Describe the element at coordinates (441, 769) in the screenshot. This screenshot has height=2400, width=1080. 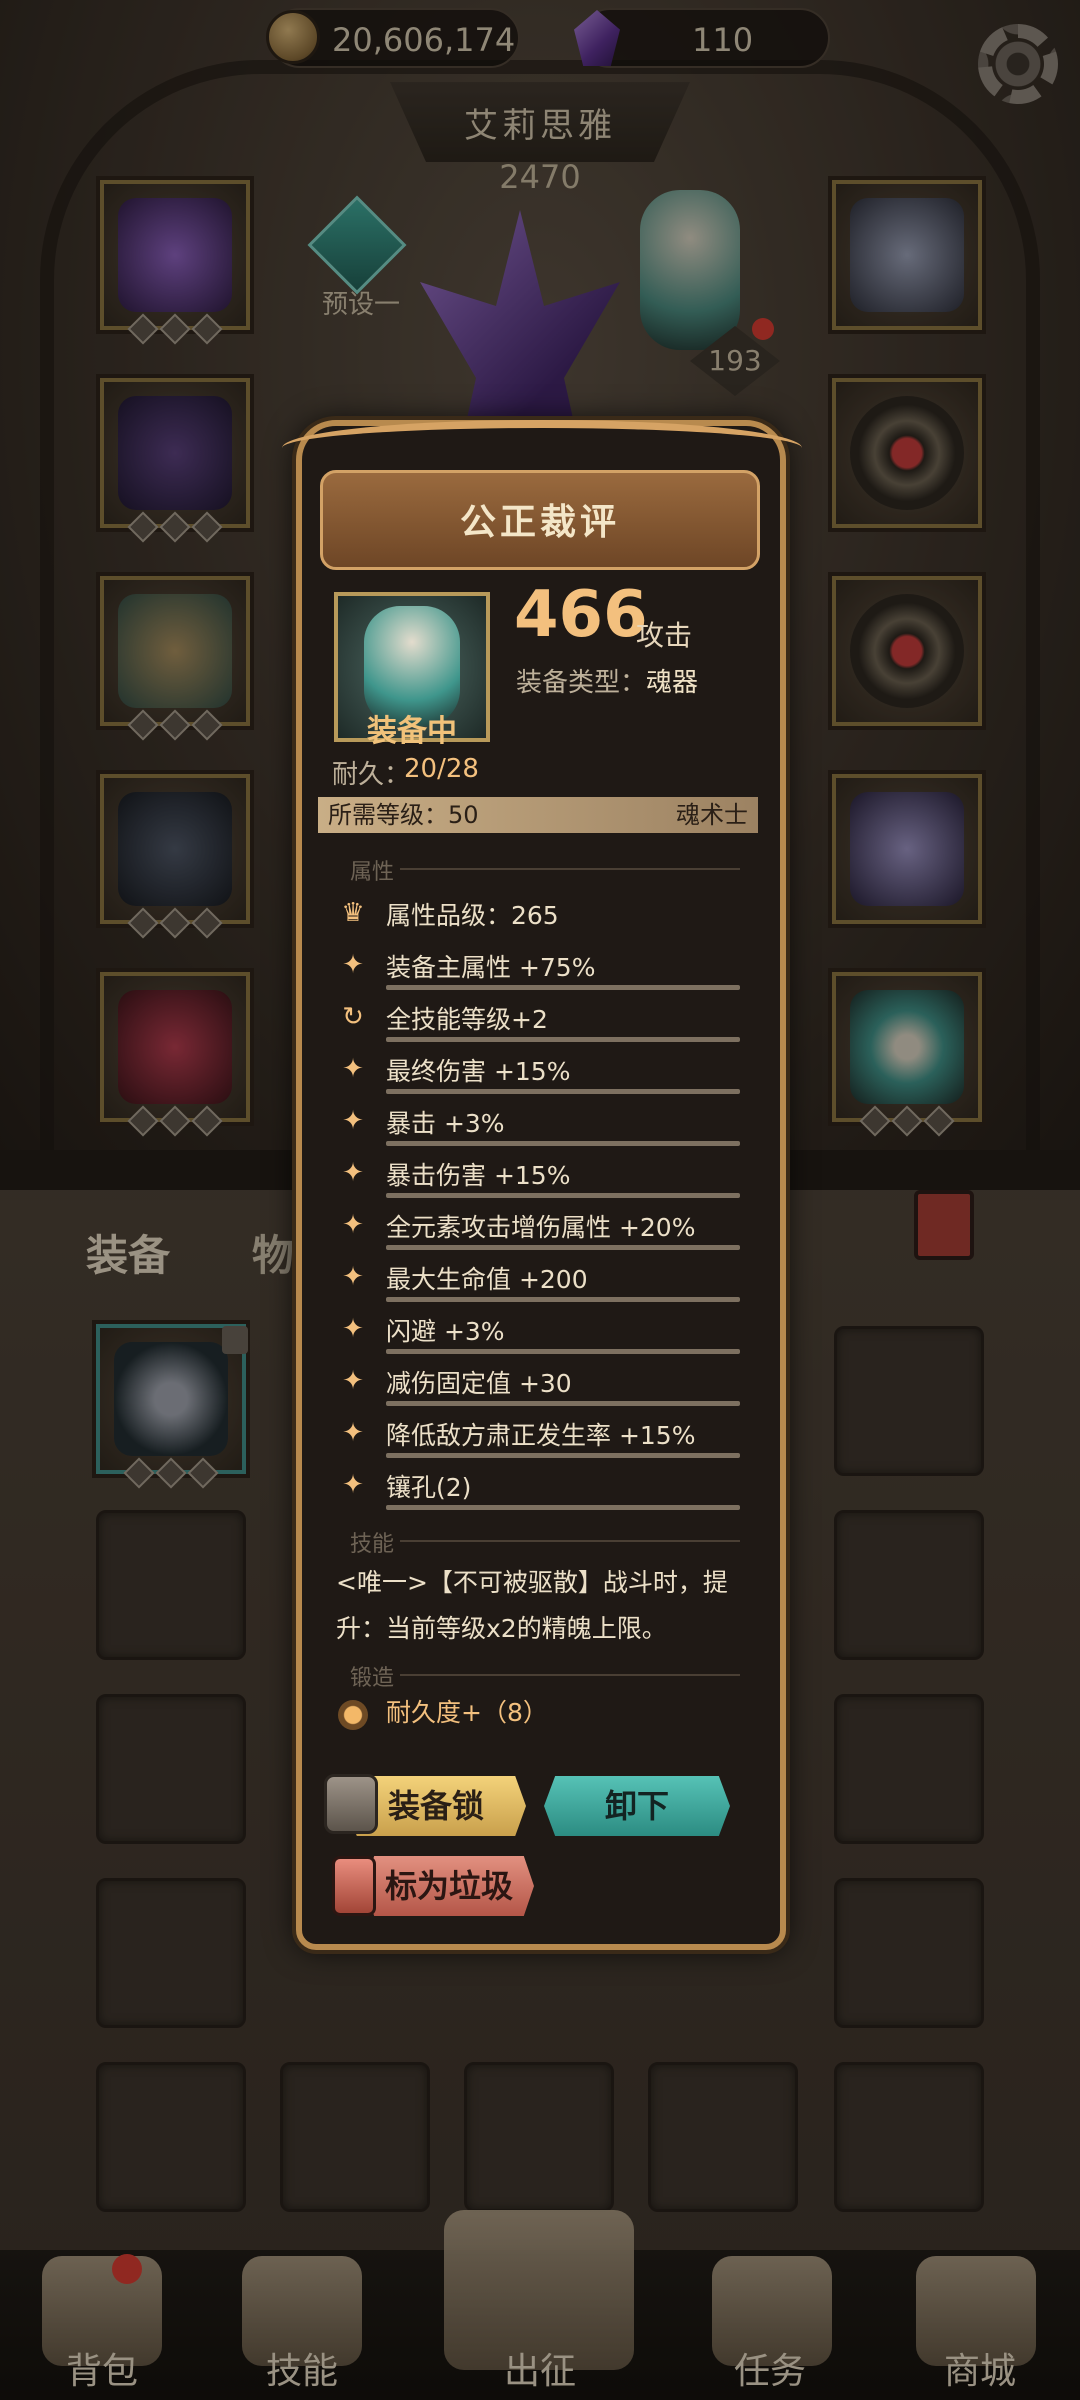
I see `durability-value: 20/28` at that location.